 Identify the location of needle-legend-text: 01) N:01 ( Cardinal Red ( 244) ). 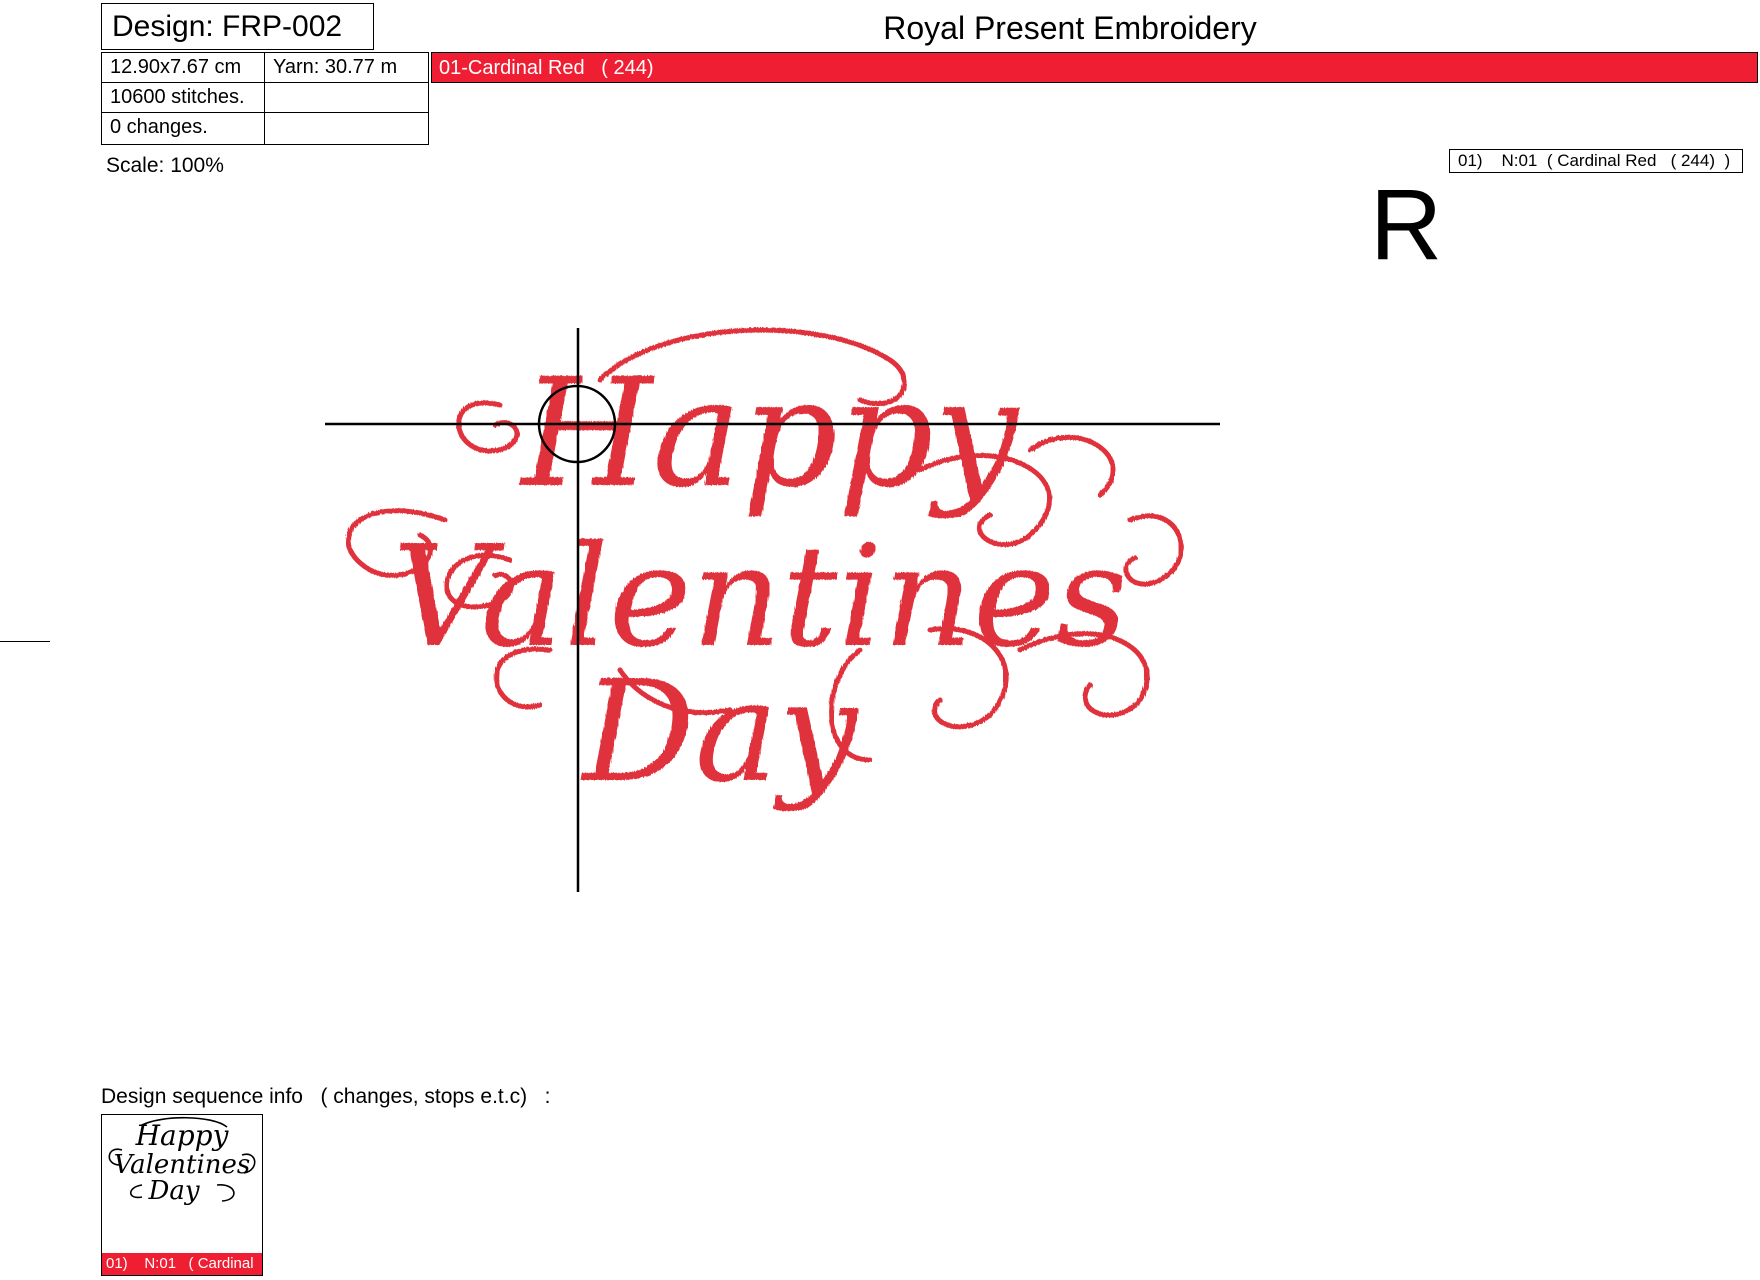
(1594, 160).